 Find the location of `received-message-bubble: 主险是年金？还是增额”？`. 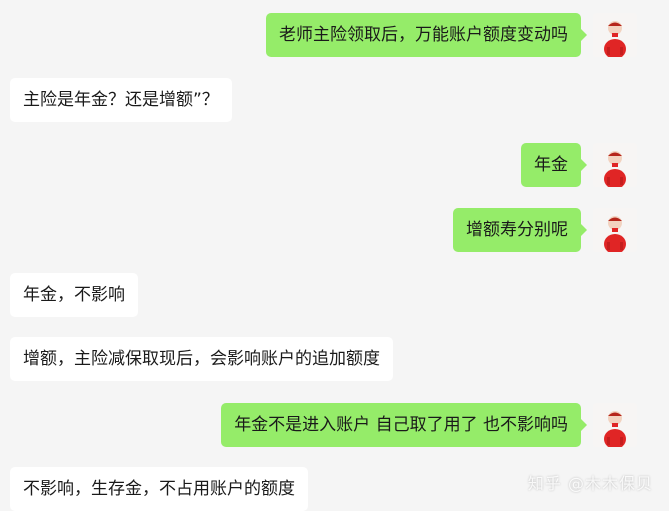

received-message-bubble: 主险是年金？还是增额”？ is located at coordinates (121, 100).